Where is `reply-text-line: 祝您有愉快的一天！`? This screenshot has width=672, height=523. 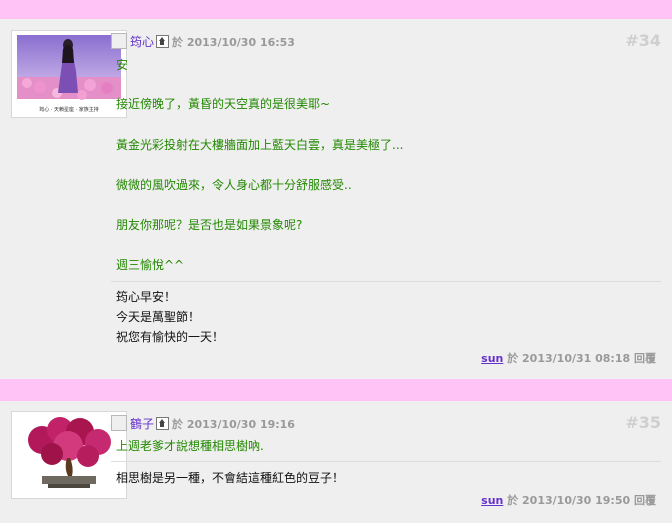 reply-text-line: 祝您有愉快的一天！ is located at coordinates (170, 337).